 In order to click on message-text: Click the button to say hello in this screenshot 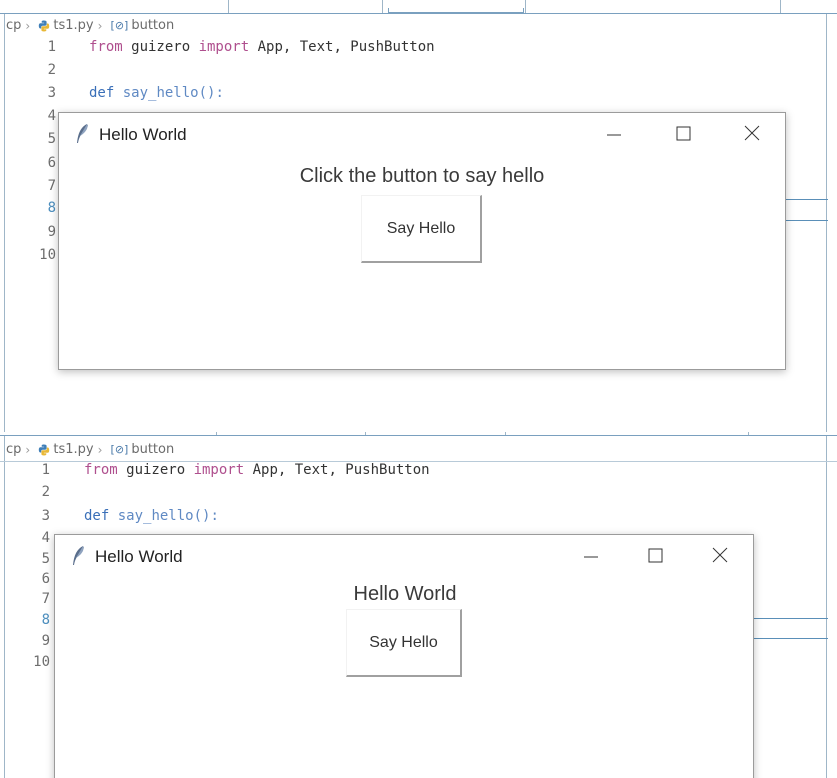, I will do `click(422, 176)`.